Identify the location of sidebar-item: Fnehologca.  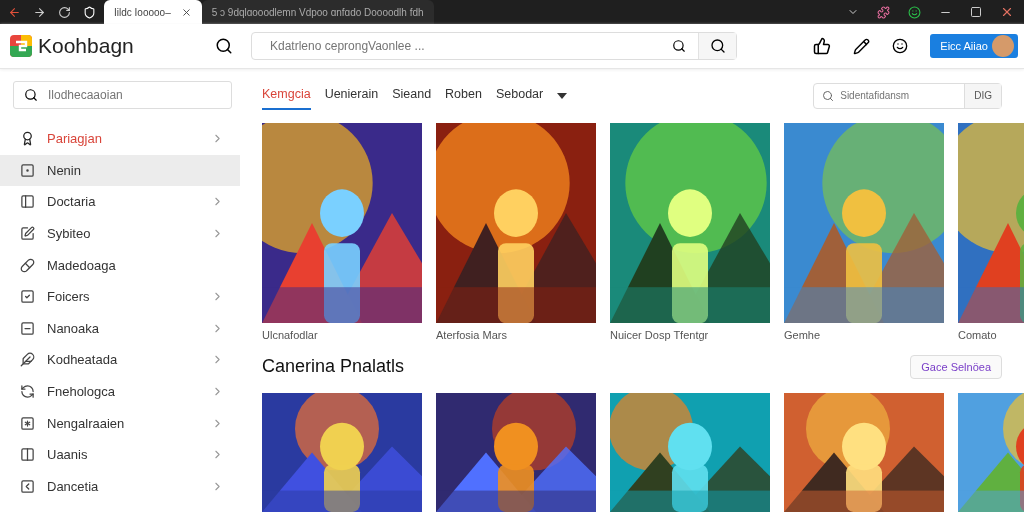
(120, 391).